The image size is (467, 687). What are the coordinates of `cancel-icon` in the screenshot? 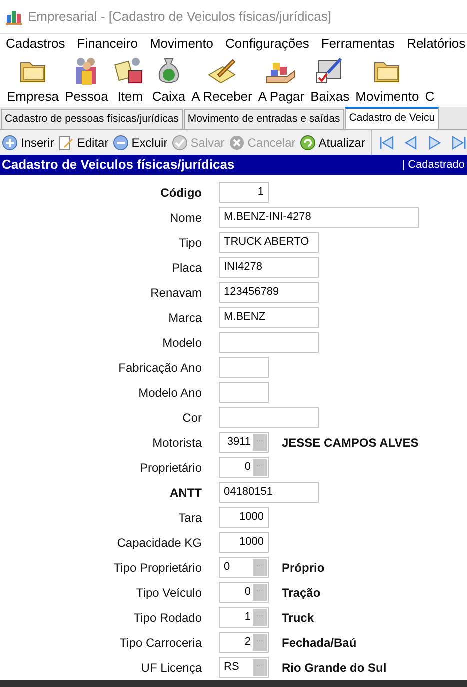 It's located at (236, 142).